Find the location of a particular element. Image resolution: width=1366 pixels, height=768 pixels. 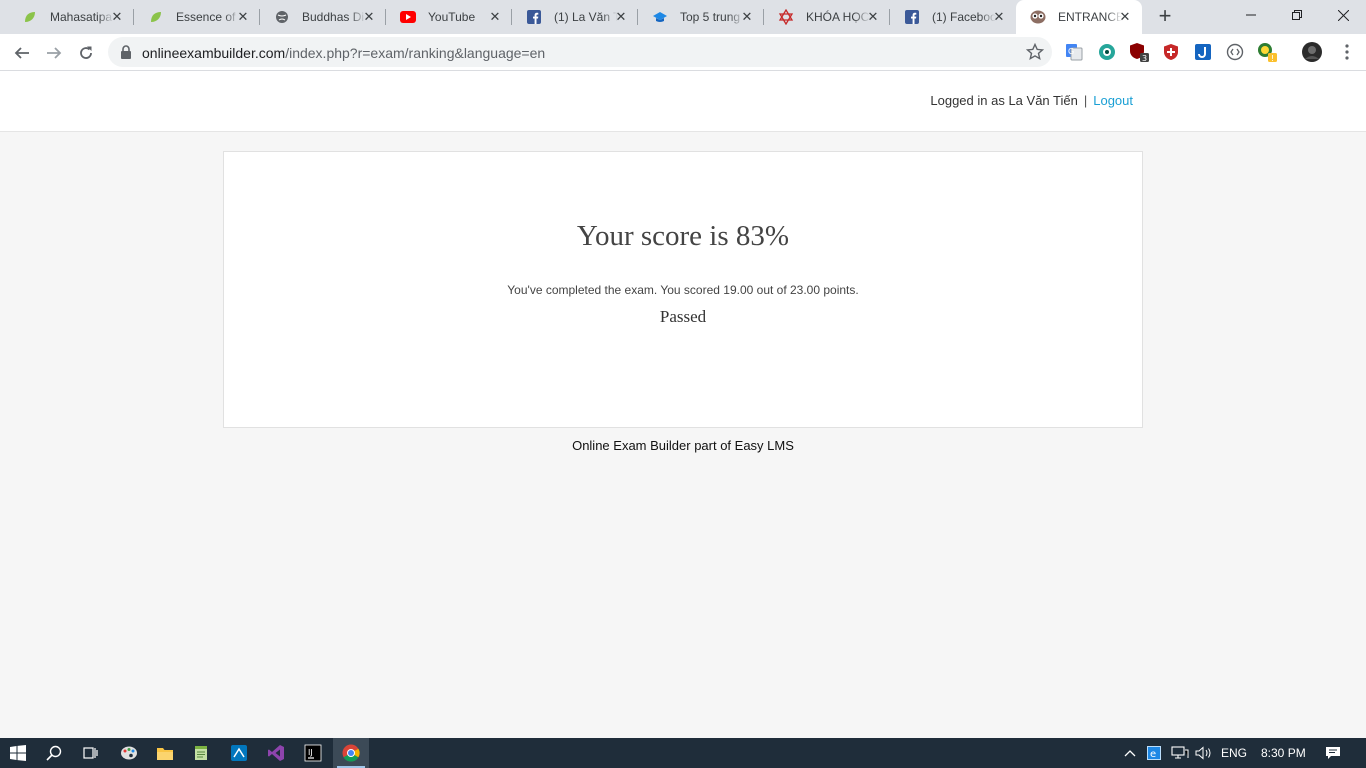

bookmark-star-icon is located at coordinates (1035, 54).